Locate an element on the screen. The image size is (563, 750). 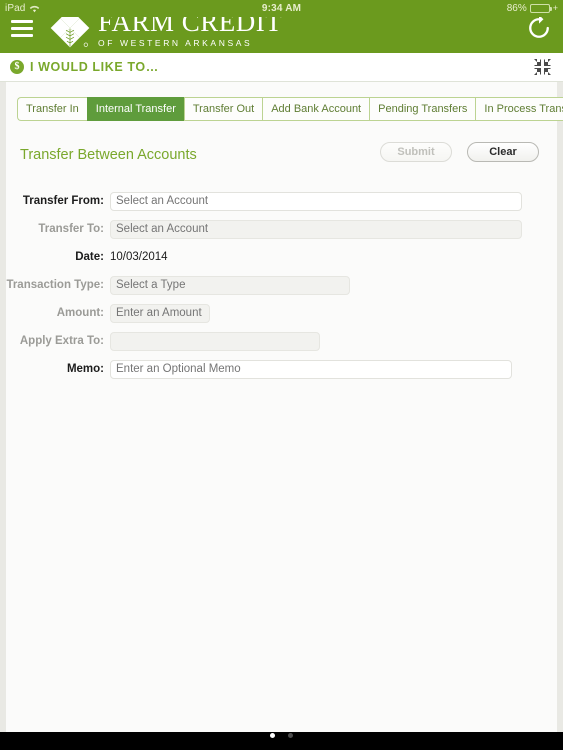
dollar-sign-icon: $ is located at coordinates (17, 67).